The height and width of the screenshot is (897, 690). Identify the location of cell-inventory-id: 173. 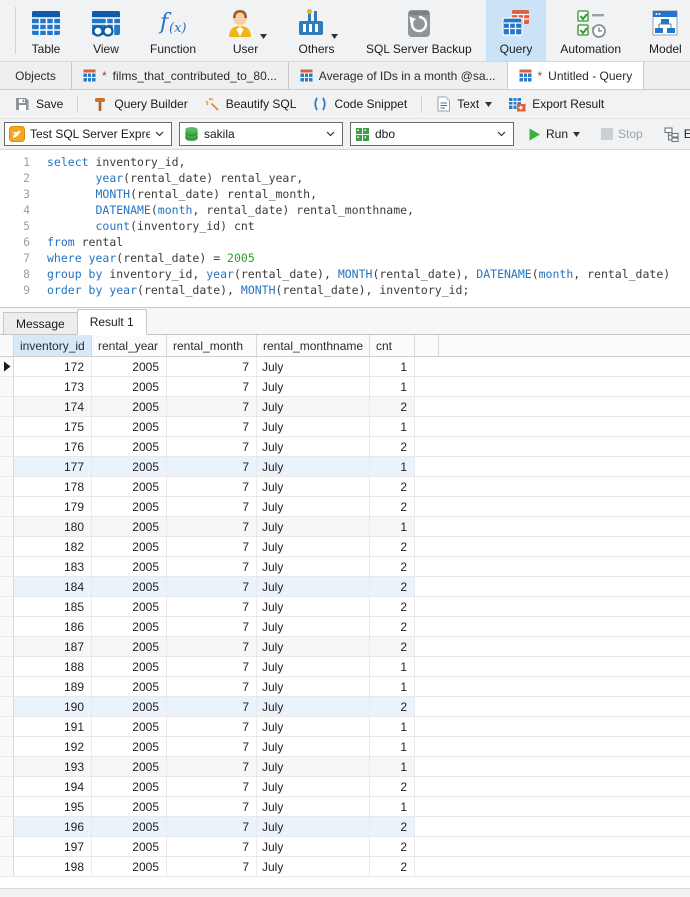
(53, 386).